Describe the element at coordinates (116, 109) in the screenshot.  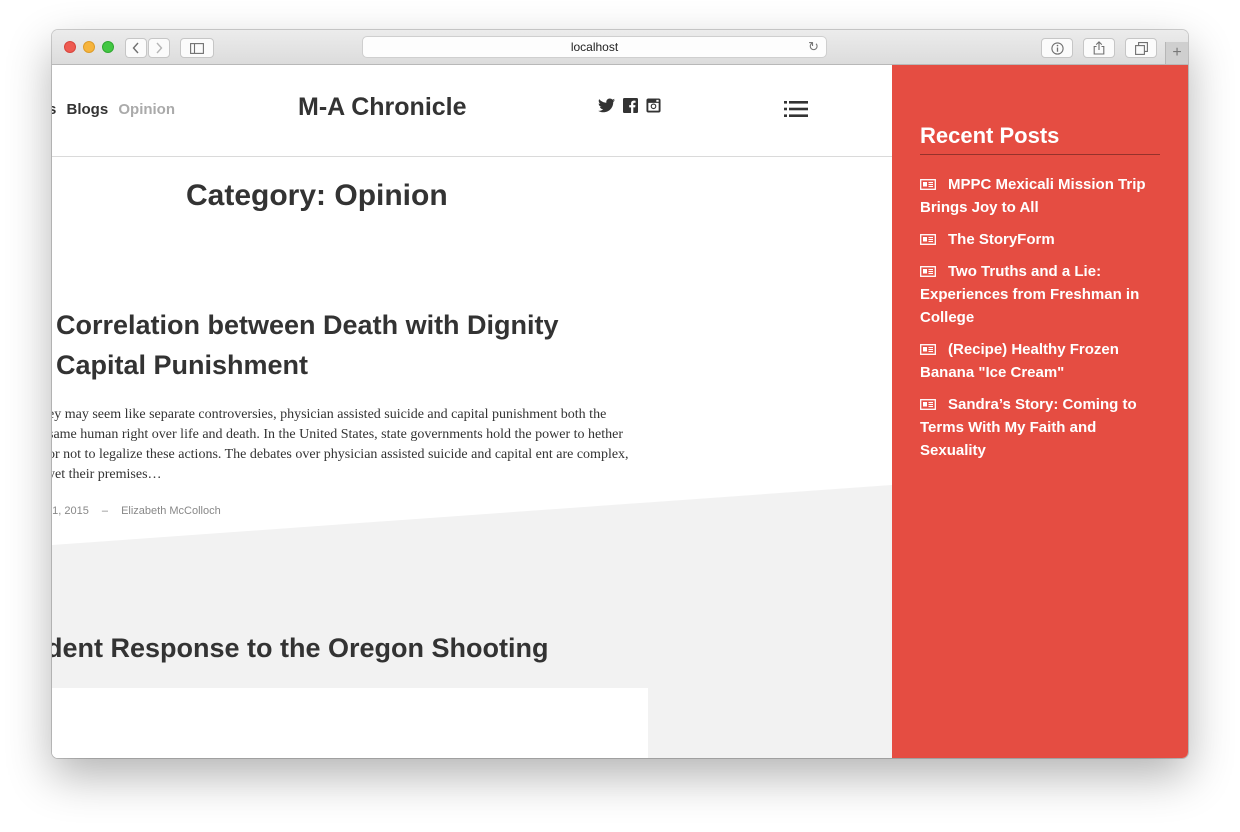
I see `top-nav: s Blogs Opinion` at that location.